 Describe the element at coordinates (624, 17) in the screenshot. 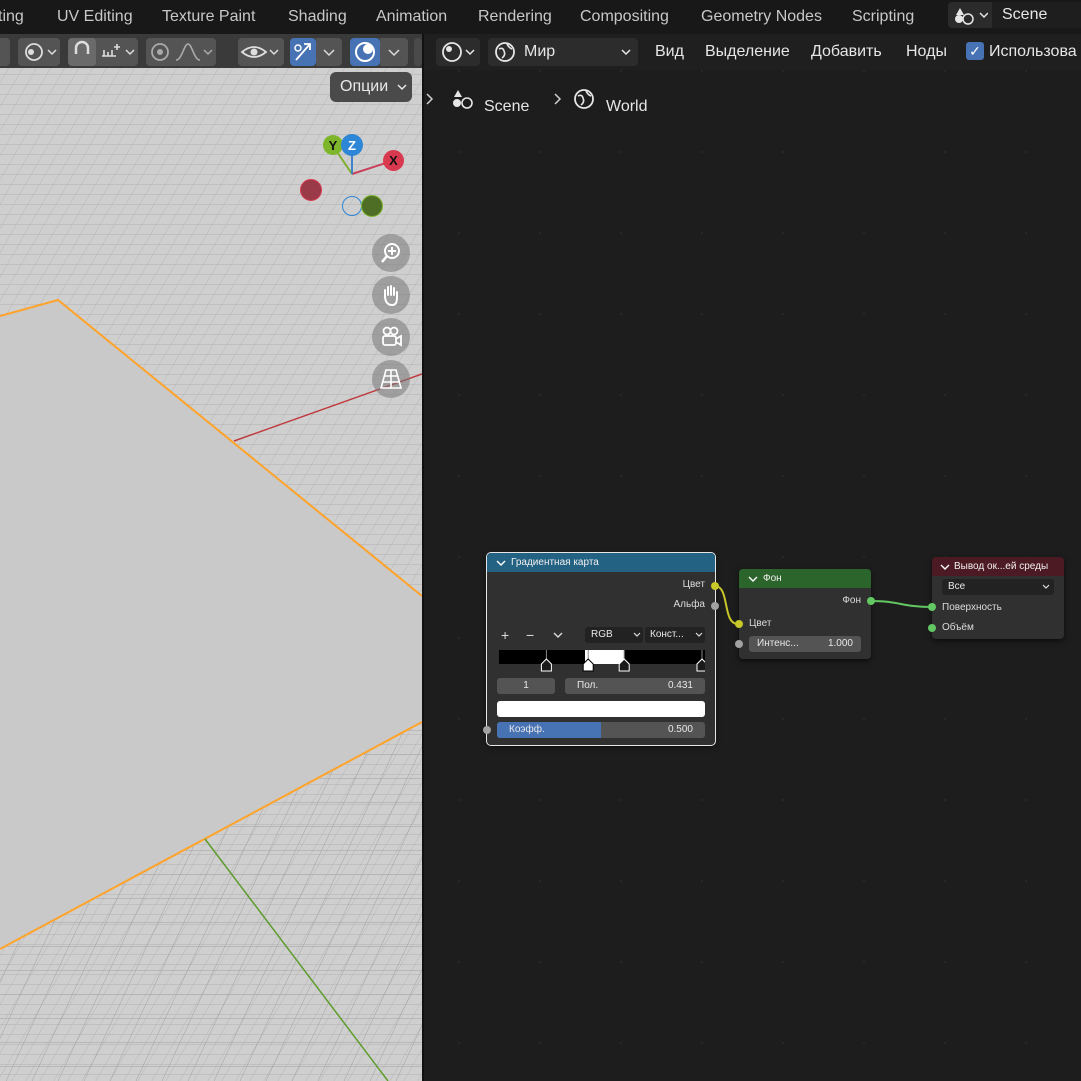

I see `tab-compositing: Compositing` at that location.